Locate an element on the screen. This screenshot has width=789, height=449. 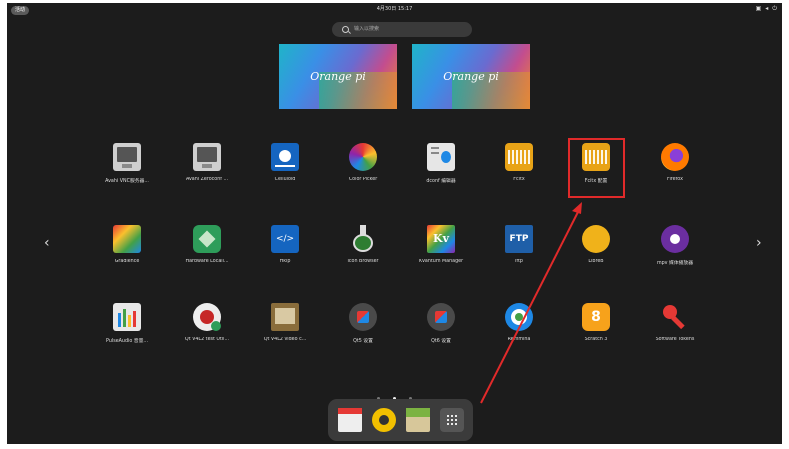
file-manager-icon is located at coordinates (418, 420).